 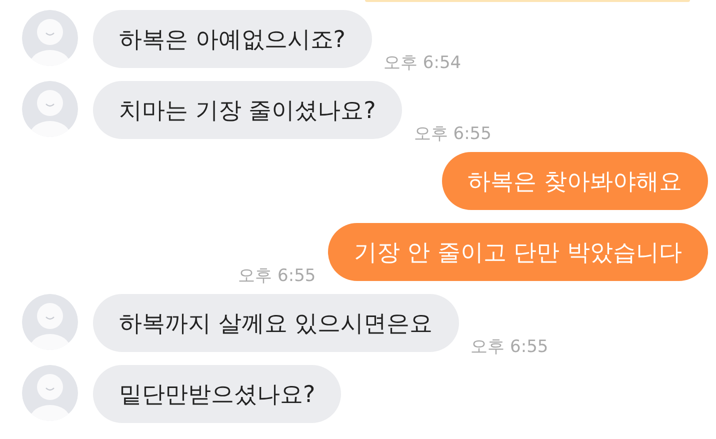 I want to click on message-bubble: 밑단만받으셨나요?, so click(x=217, y=394).